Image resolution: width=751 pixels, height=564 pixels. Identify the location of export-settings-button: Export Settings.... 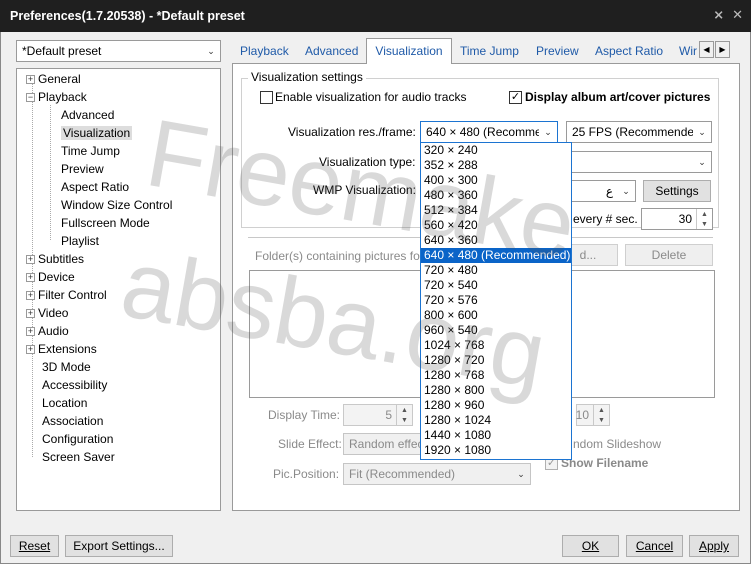
(119, 546).